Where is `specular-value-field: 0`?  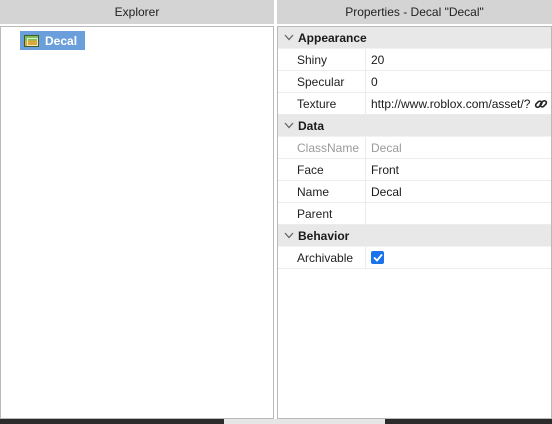 specular-value-field: 0 is located at coordinates (458, 81).